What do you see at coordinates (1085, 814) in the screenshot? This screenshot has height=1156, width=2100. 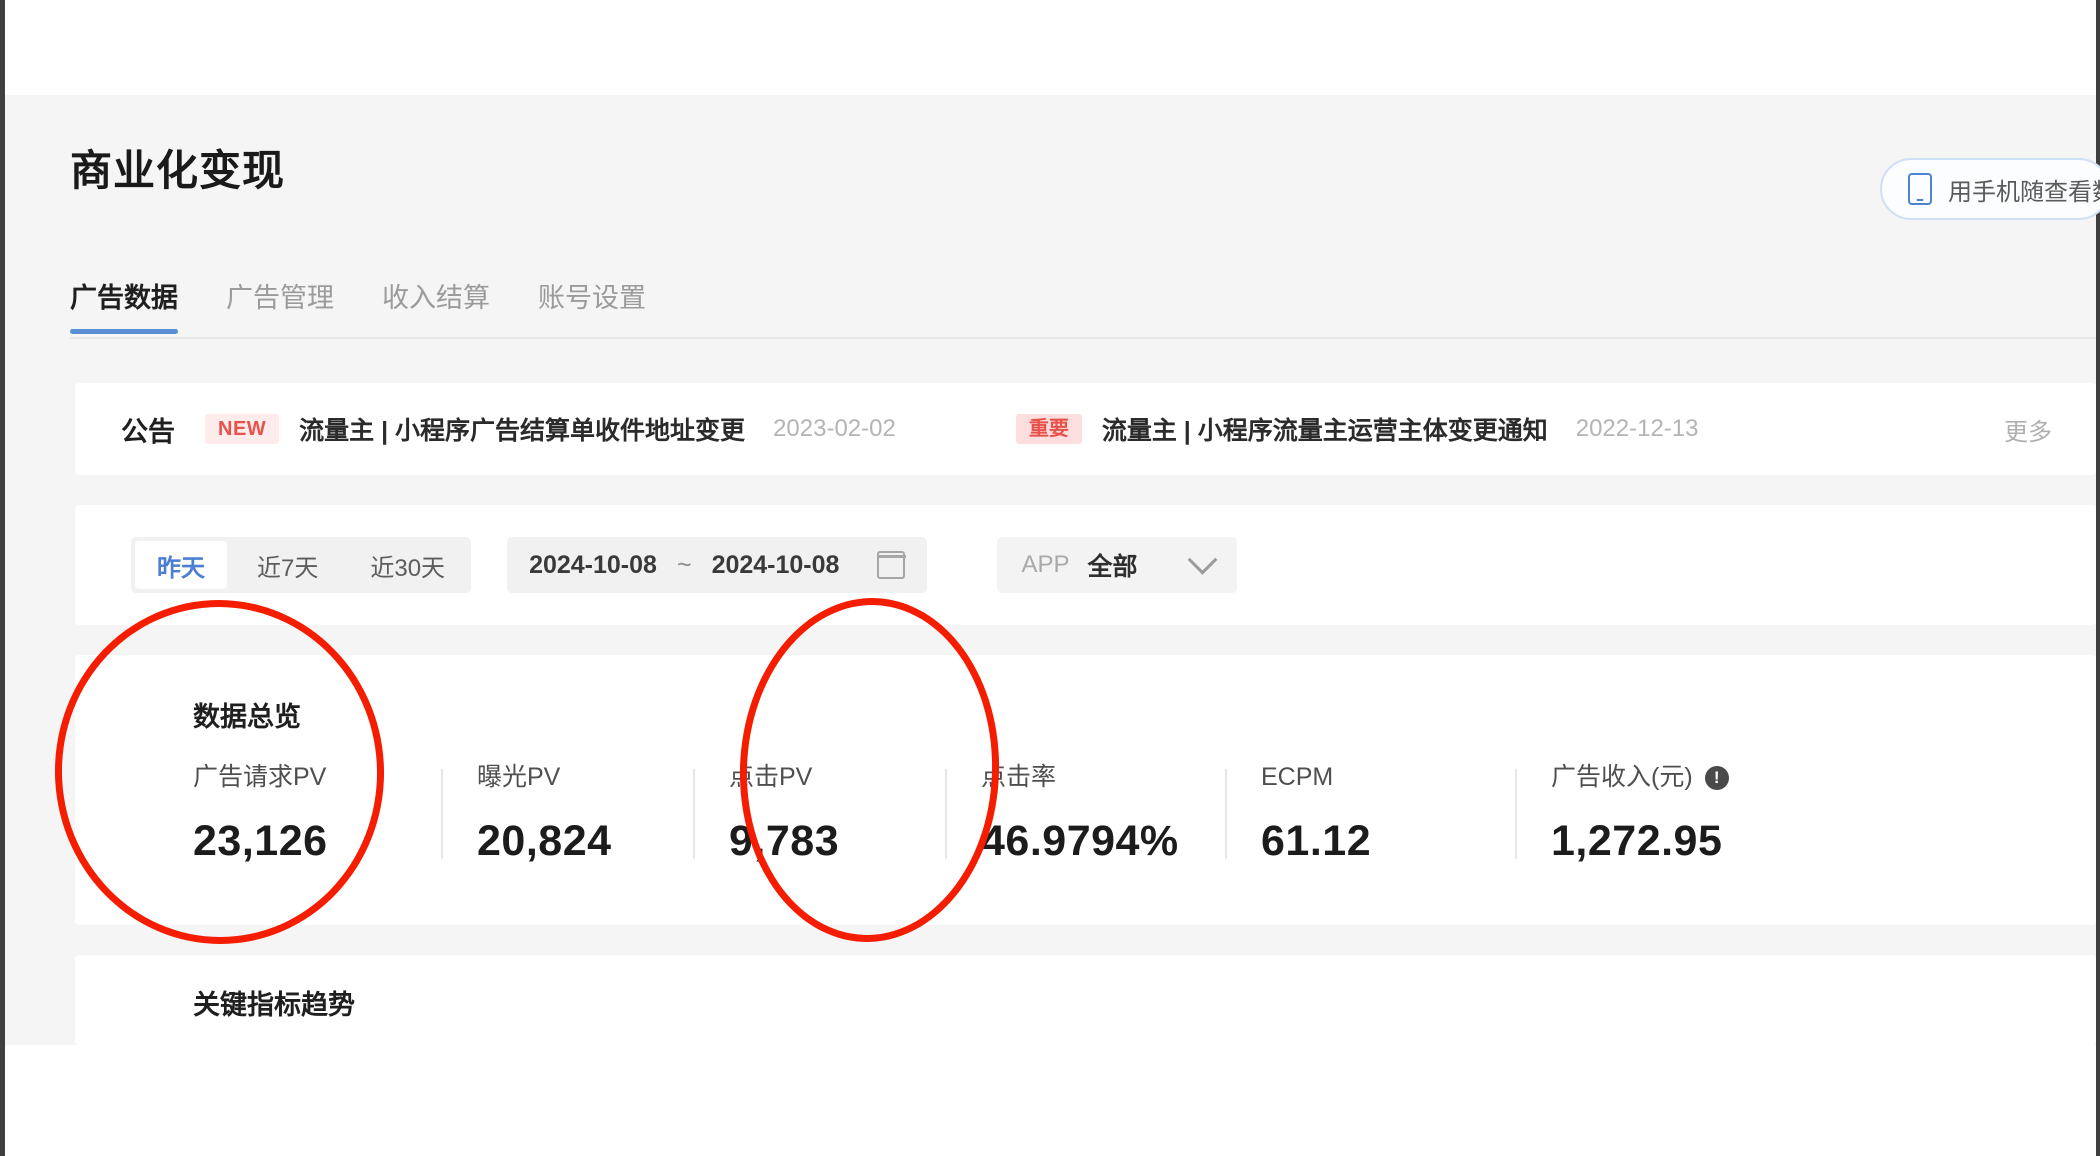 I see `metric-click-rate: 点击率 46.9794%` at bounding box center [1085, 814].